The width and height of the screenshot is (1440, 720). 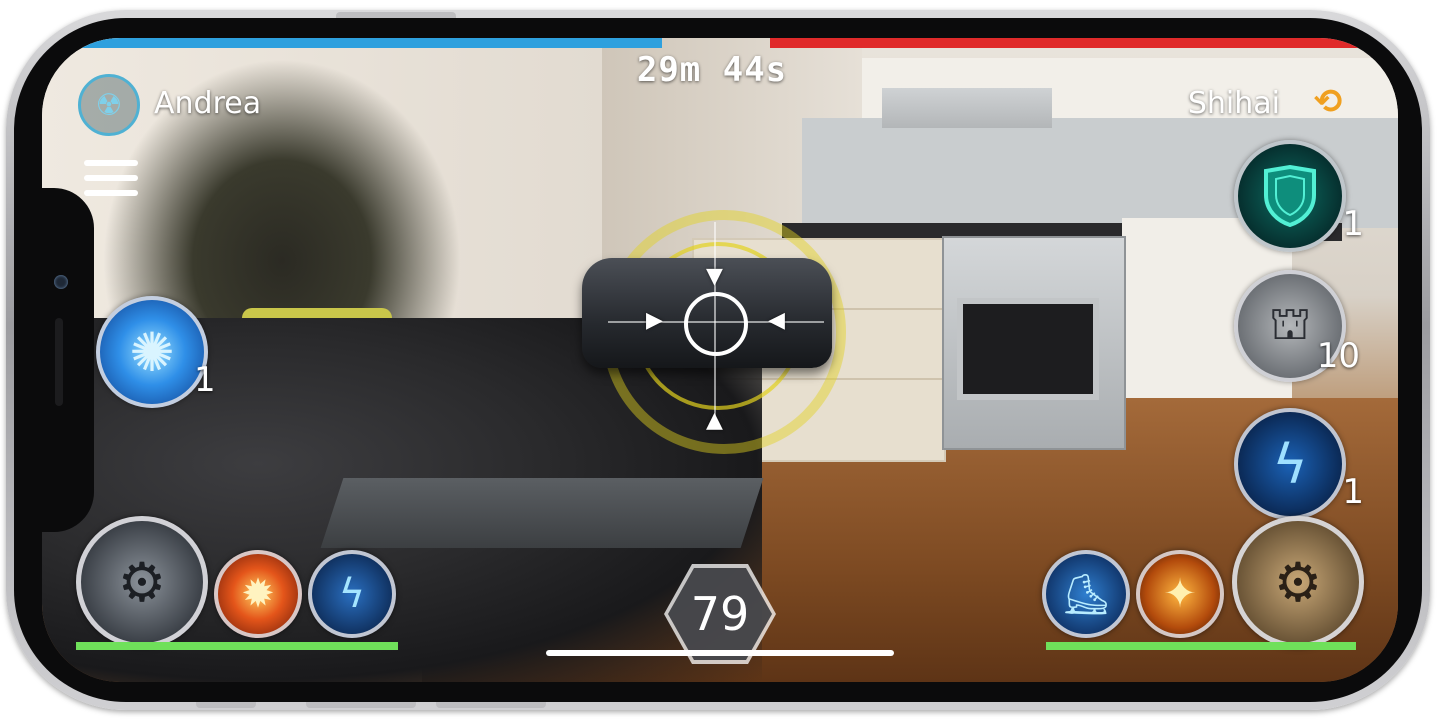 I want to click on energy-counter: 79, so click(x=720, y=614).